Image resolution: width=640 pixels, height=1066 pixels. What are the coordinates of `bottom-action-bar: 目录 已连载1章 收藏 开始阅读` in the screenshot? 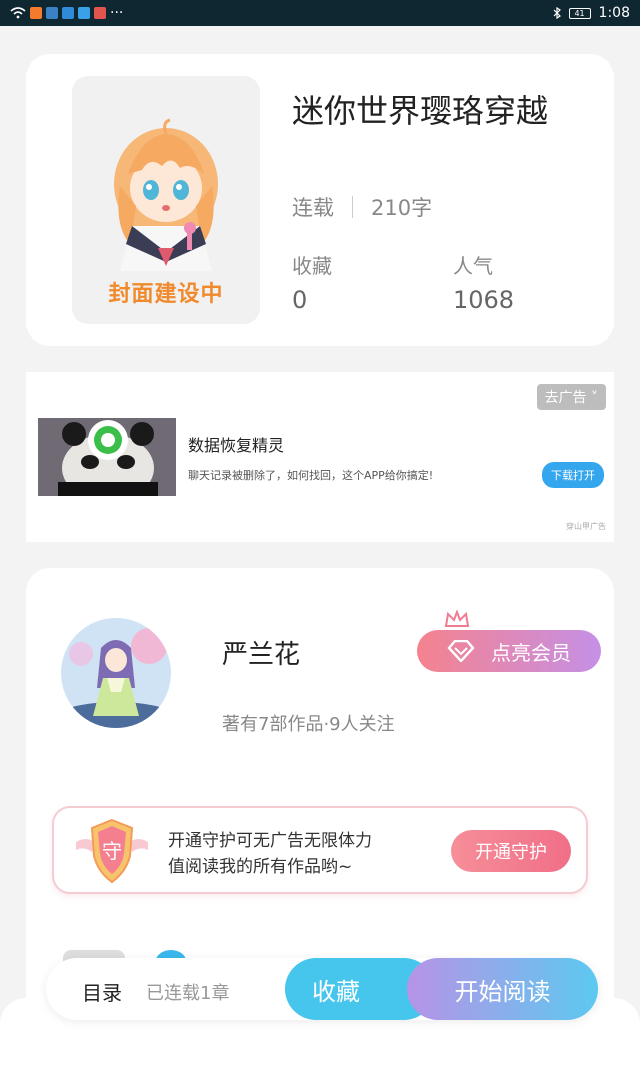 It's located at (322, 989).